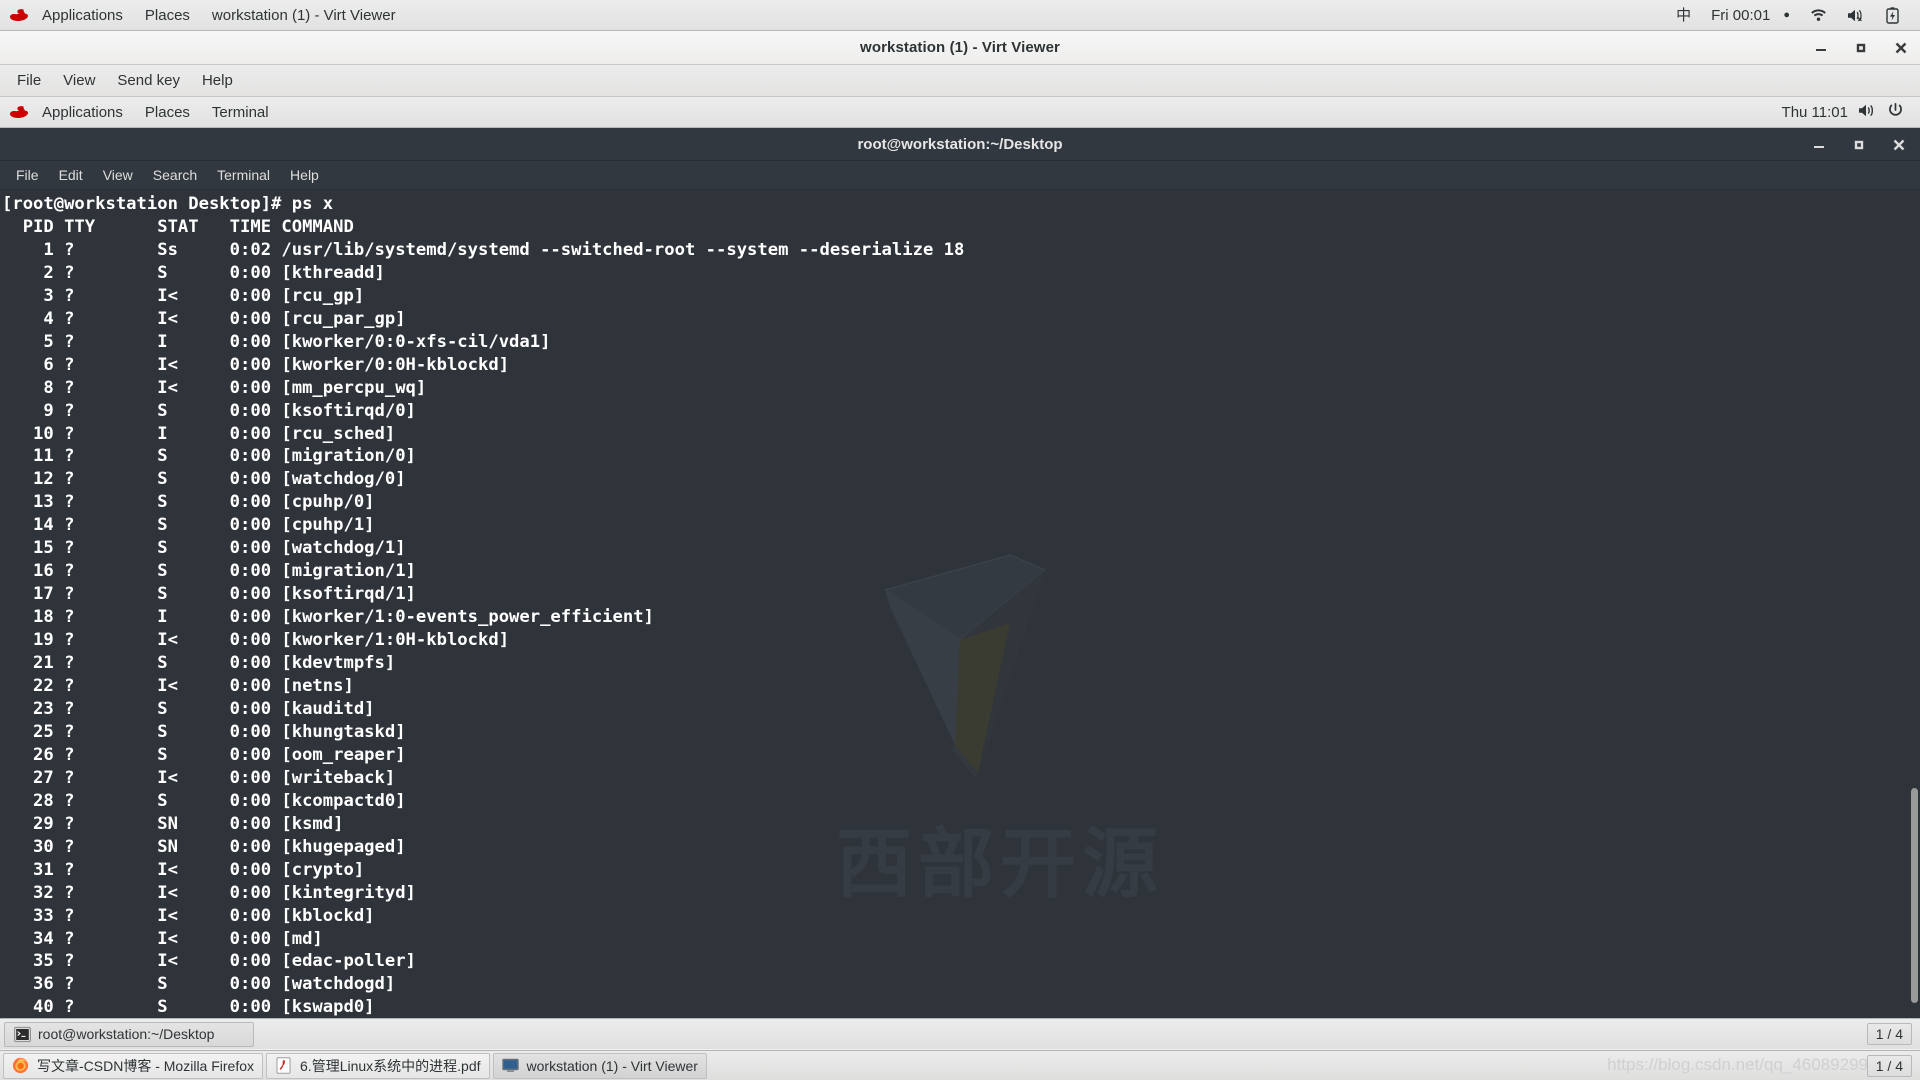  I want to click on terminal-row: 8 ? I< 0:00 [mm_percpu_wq], so click(214, 387).